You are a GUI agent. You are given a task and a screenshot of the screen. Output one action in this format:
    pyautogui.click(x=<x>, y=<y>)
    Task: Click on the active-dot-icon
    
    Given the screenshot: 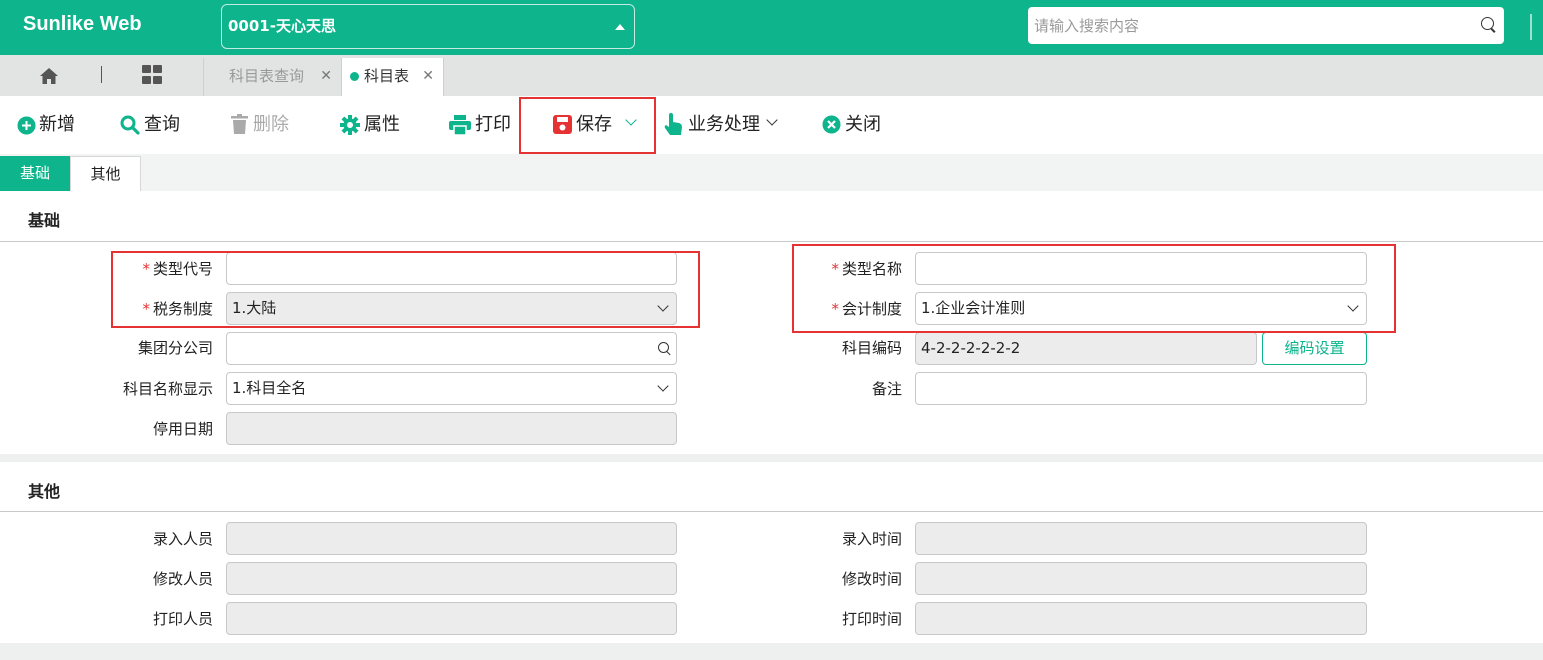 What is the action you would take?
    pyautogui.click(x=354, y=76)
    